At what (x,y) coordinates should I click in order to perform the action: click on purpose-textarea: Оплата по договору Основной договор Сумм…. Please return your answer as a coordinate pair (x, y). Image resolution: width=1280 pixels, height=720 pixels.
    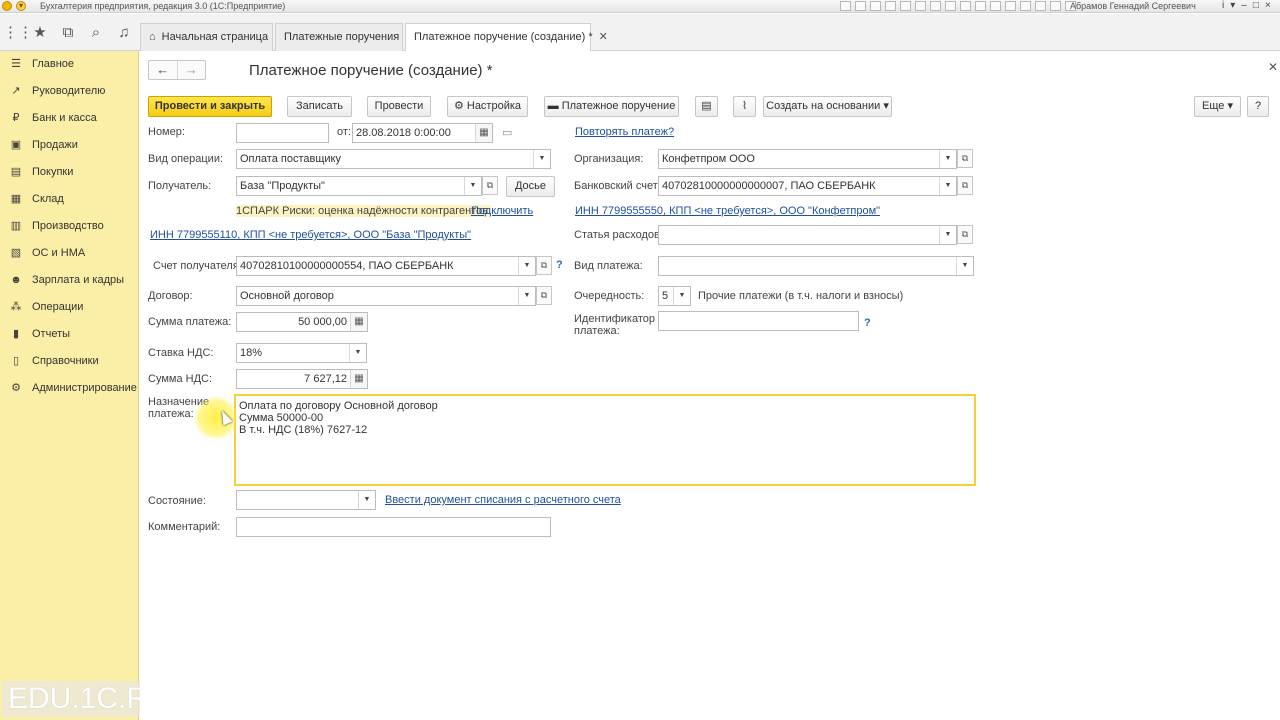
    Looking at the image, I should click on (605, 440).